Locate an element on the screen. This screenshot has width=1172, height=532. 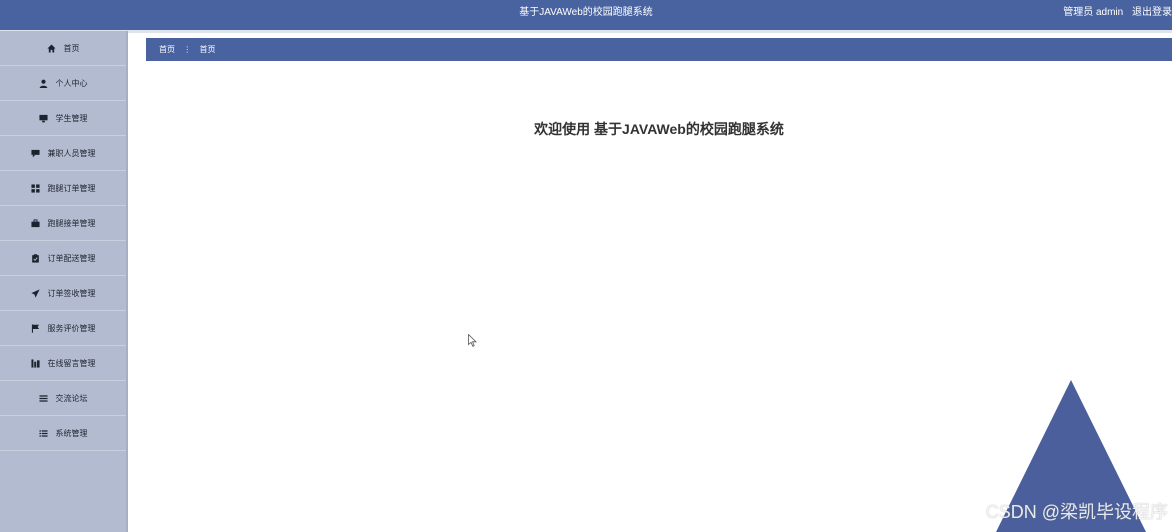
sidebar-item-personal-center: 个人中心 is located at coordinates (63, 83).